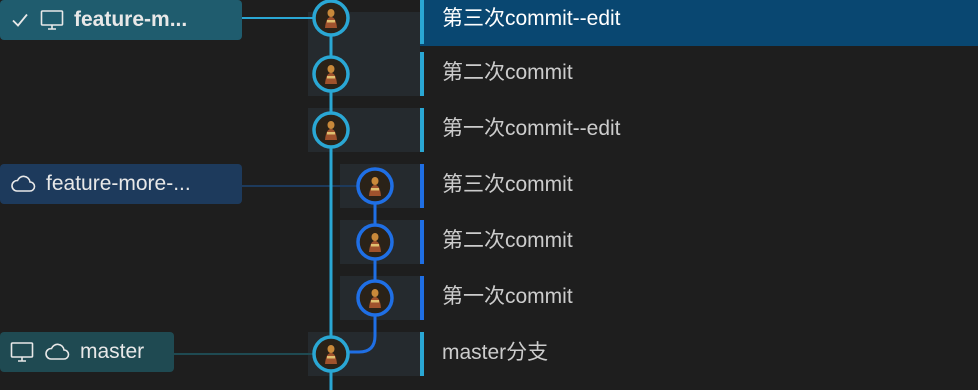 The image size is (978, 390). I want to click on commit-row-3: 第一次commit--edit, so click(489, 130).